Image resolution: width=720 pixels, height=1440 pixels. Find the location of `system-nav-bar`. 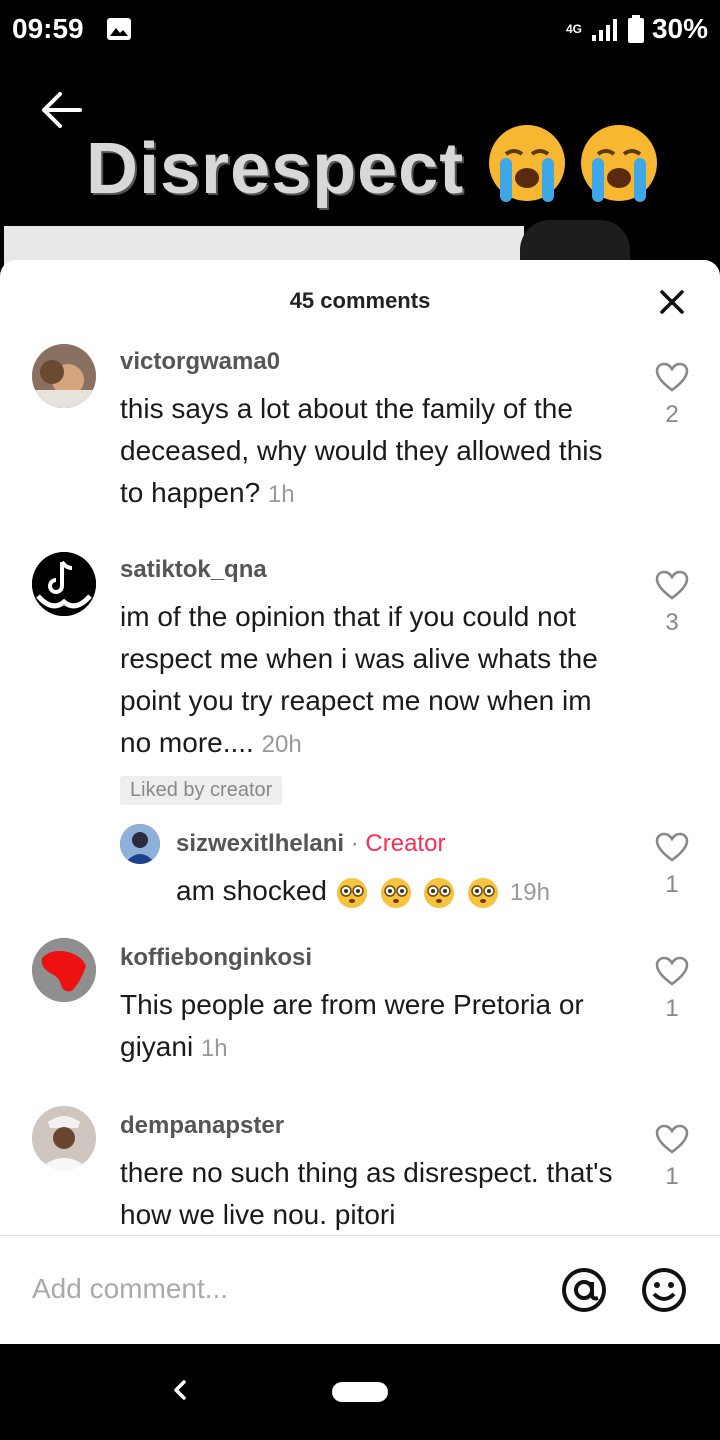

system-nav-bar is located at coordinates (360, 1392).